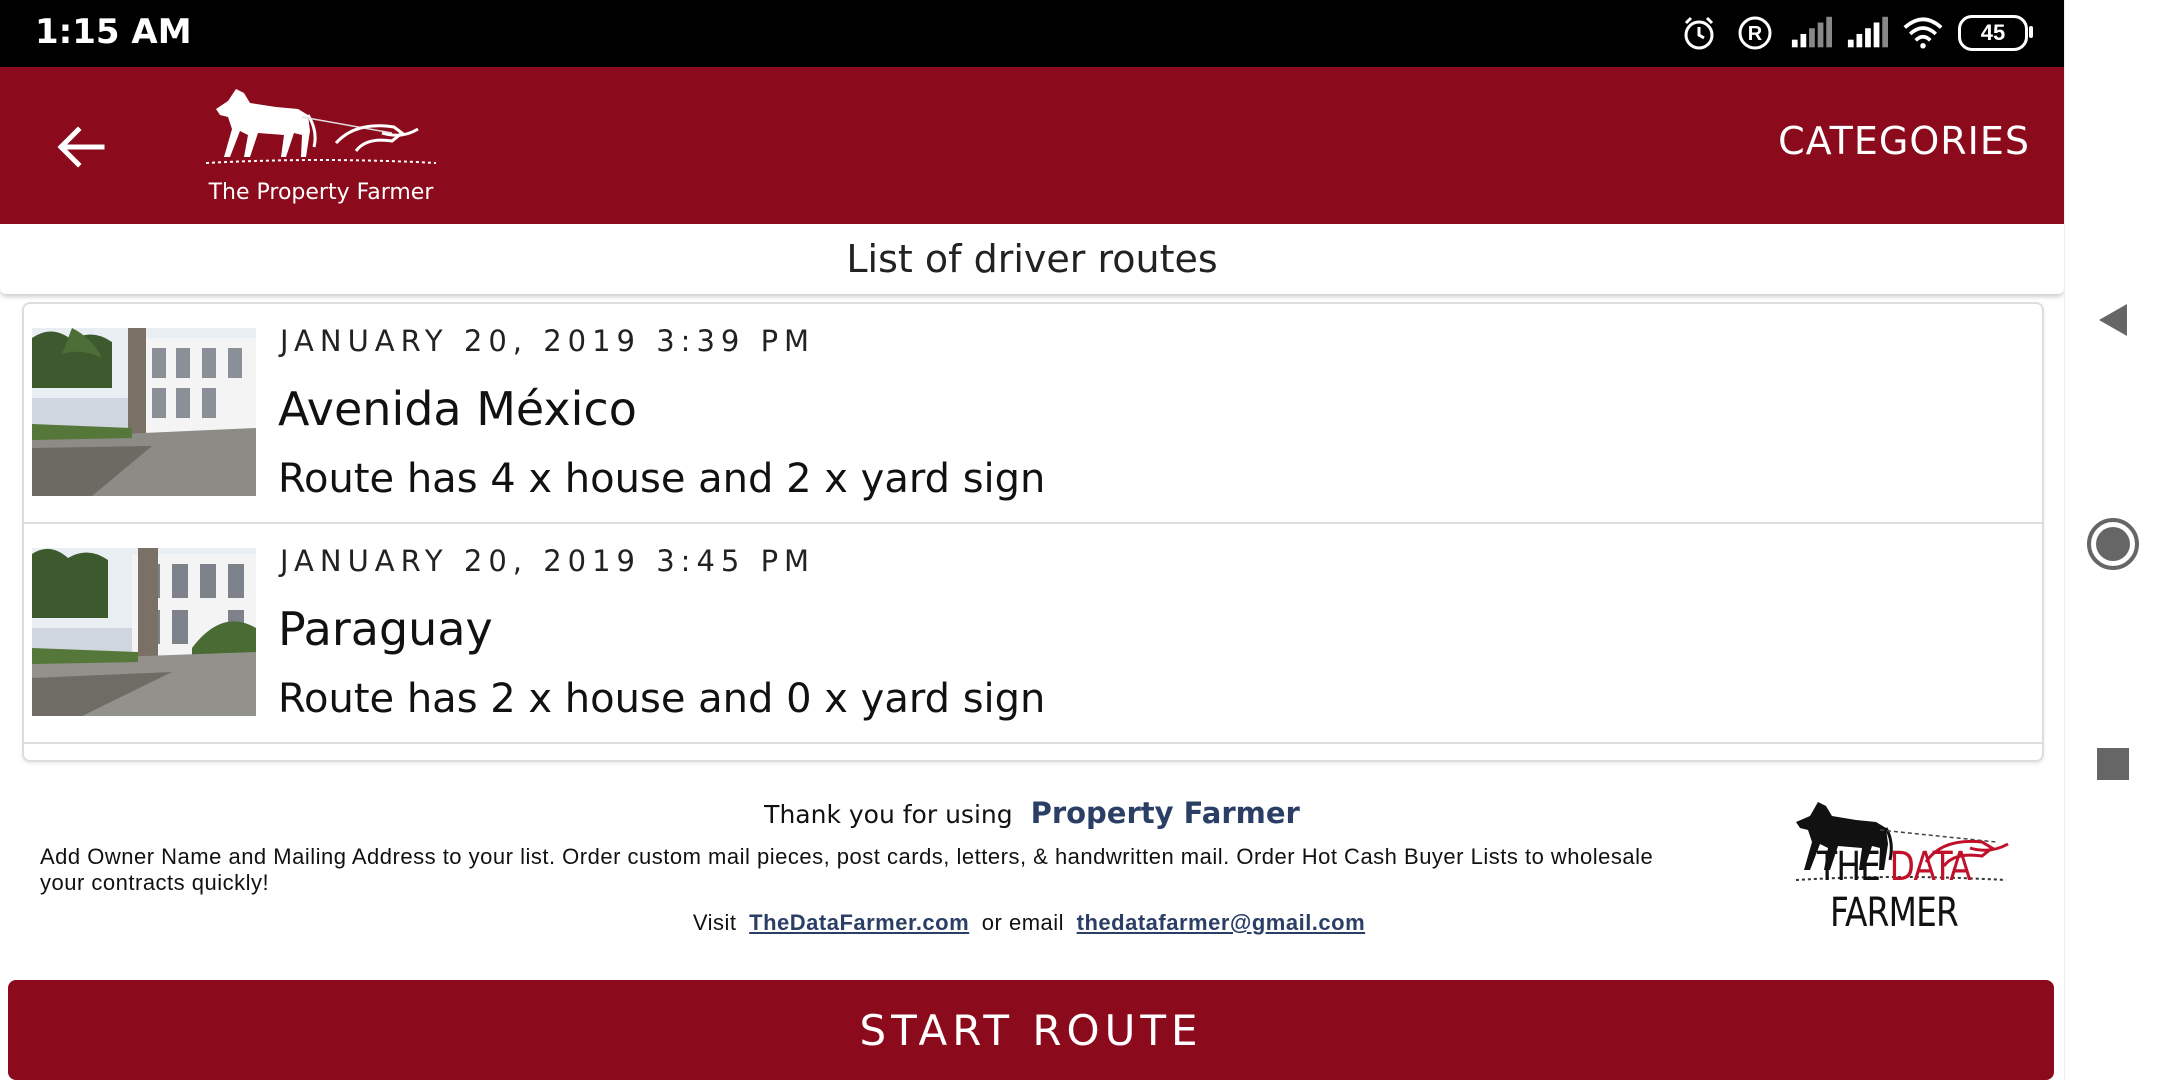 The height and width of the screenshot is (1080, 2160). What do you see at coordinates (1031, 1030) in the screenshot?
I see `start-route-button: START ROUTE` at bounding box center [1031, 1030].